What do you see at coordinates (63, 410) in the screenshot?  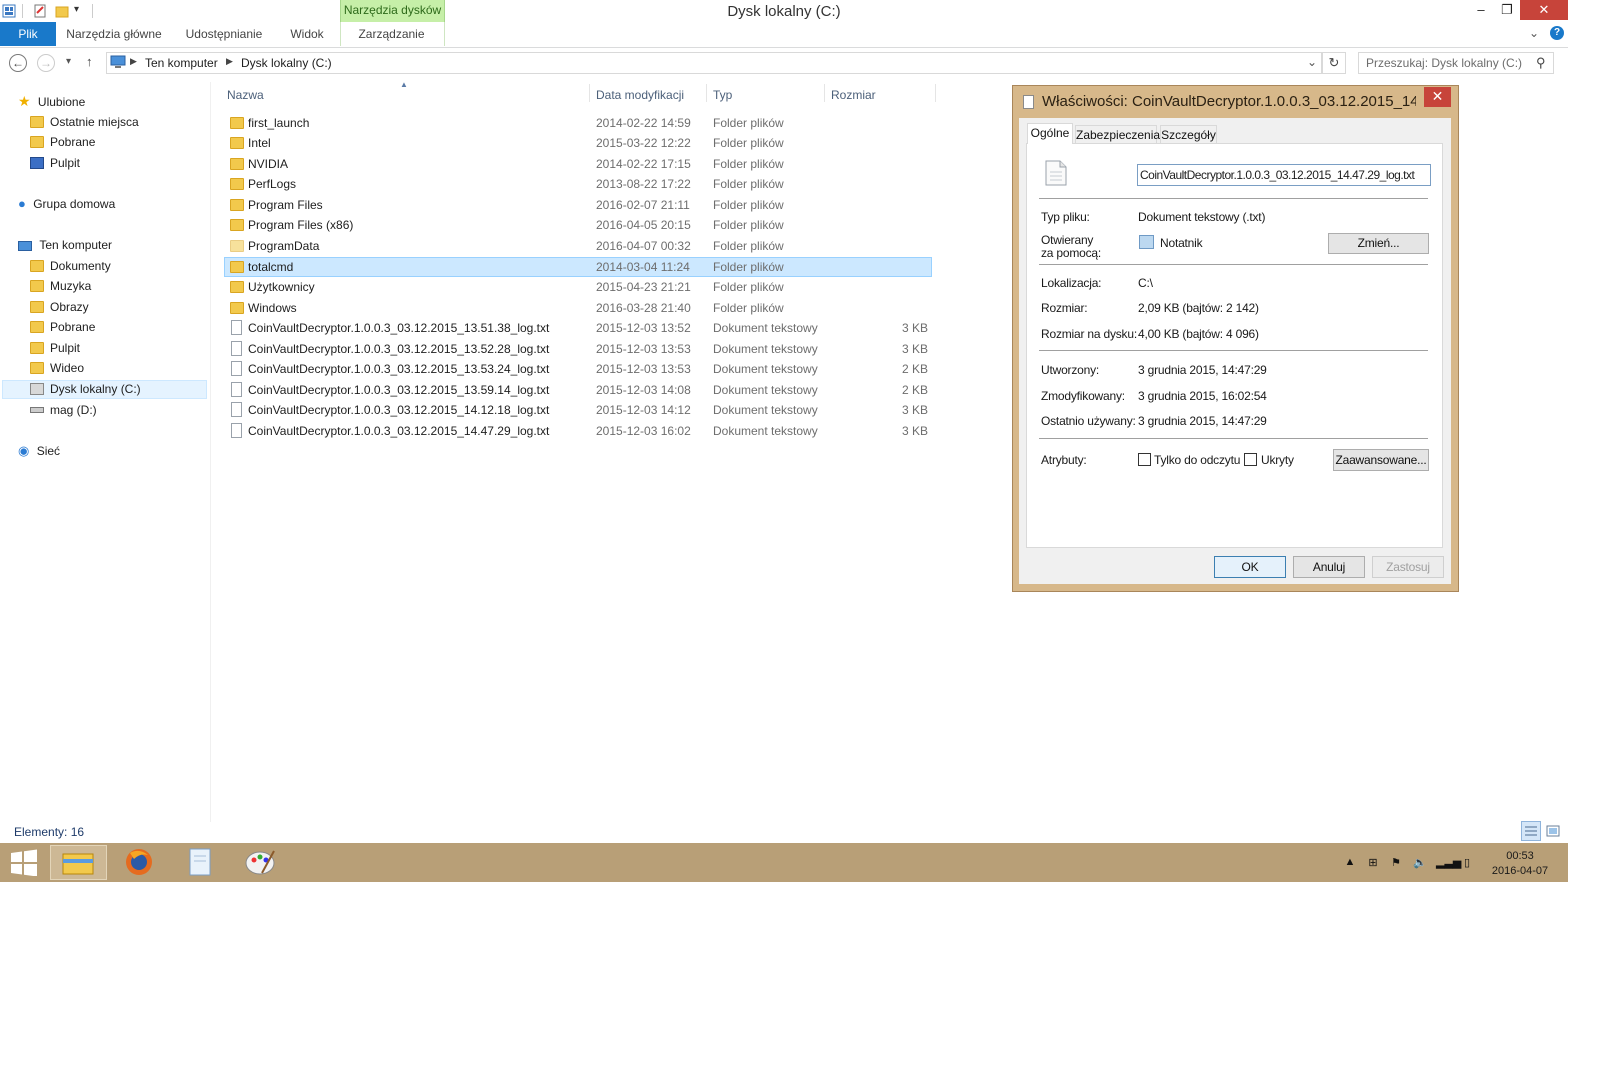 I see `nav-drive-d: mag (D:)` at bounding box center [63, 410].